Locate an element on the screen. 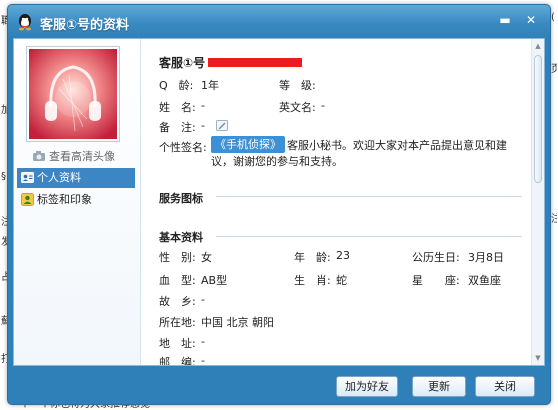 The image size is (558, 410). profile-name: 客服①号 is located at coordinates (182, 63).